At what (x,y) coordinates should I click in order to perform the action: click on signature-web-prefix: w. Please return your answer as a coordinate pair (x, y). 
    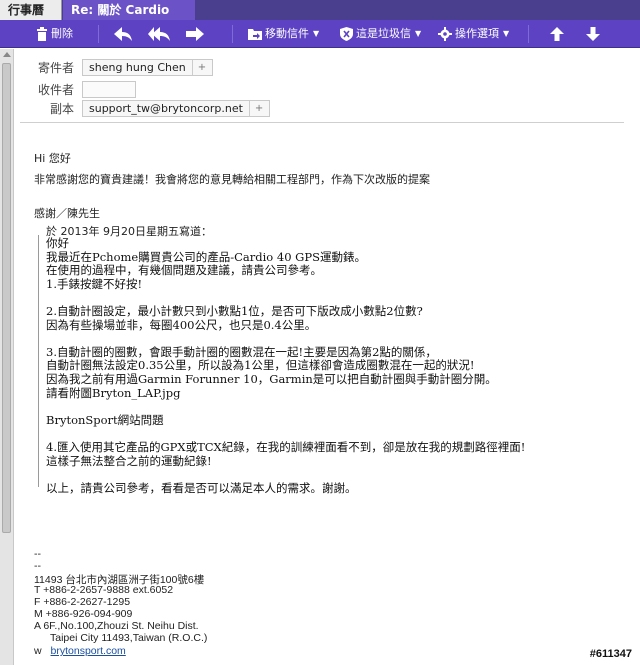
    Looking at the image, I should click on (38, 651).